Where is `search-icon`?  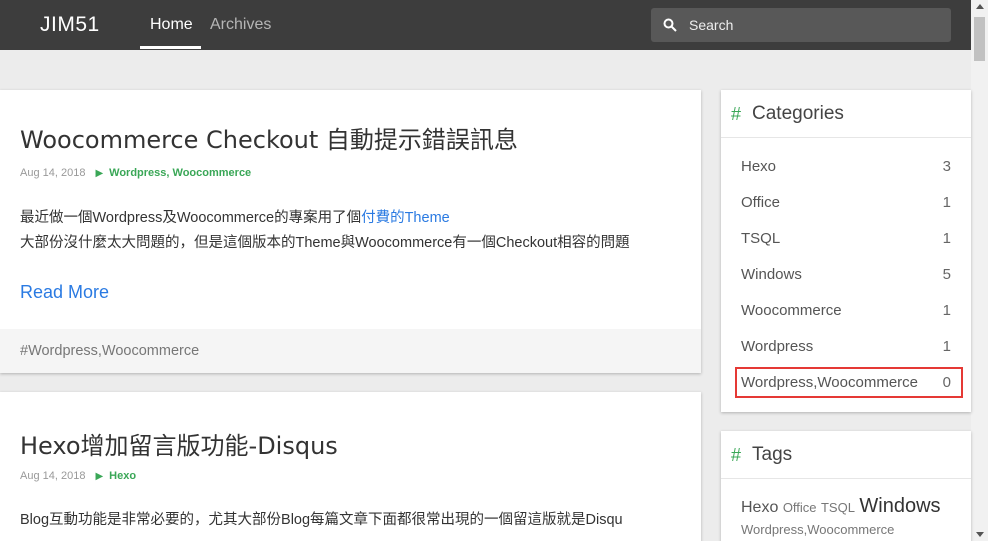
search-icon is located at coordinates (670, 25).